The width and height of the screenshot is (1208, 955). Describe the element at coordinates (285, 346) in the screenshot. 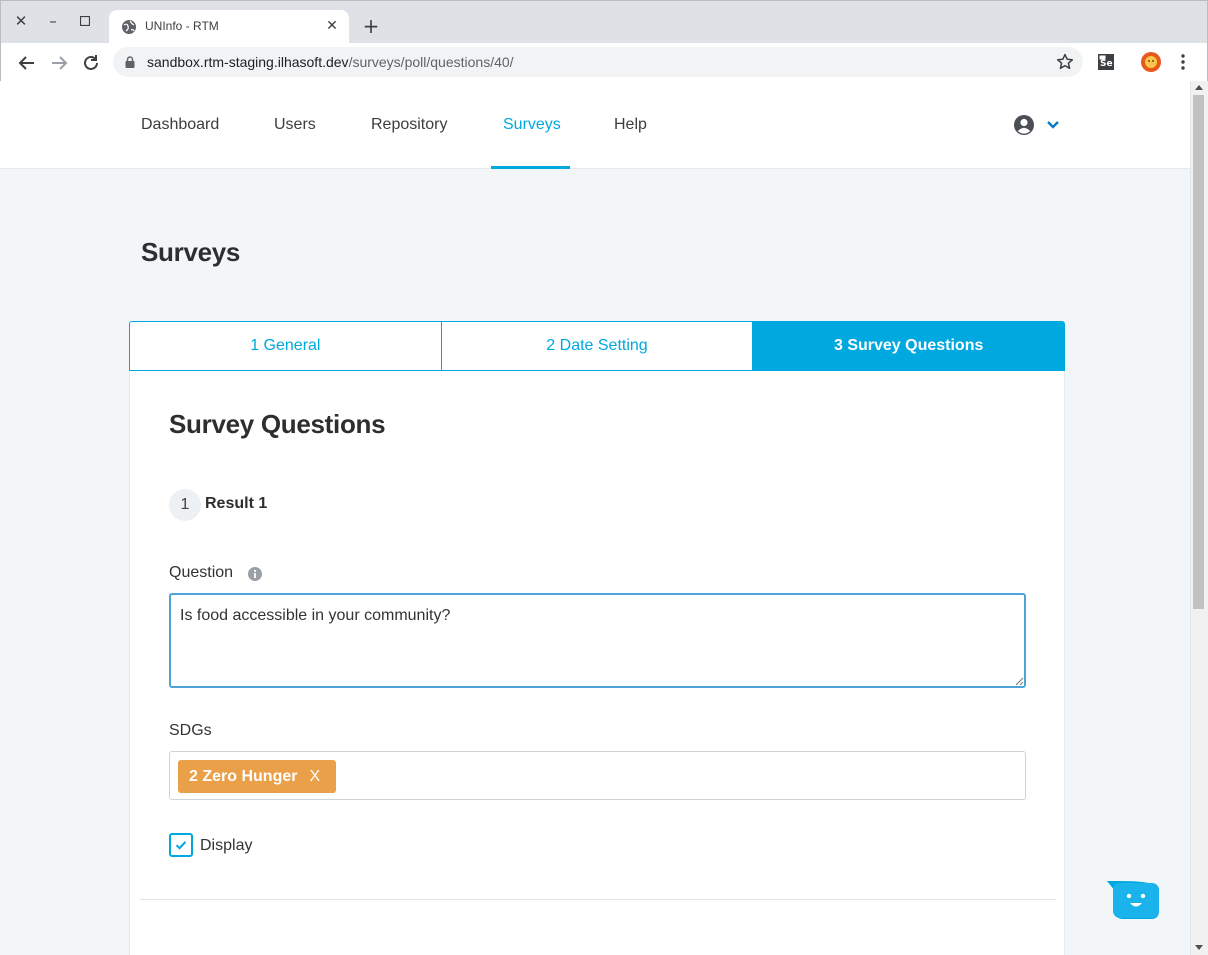

I see `step-tab-general: 1 General` at that location.